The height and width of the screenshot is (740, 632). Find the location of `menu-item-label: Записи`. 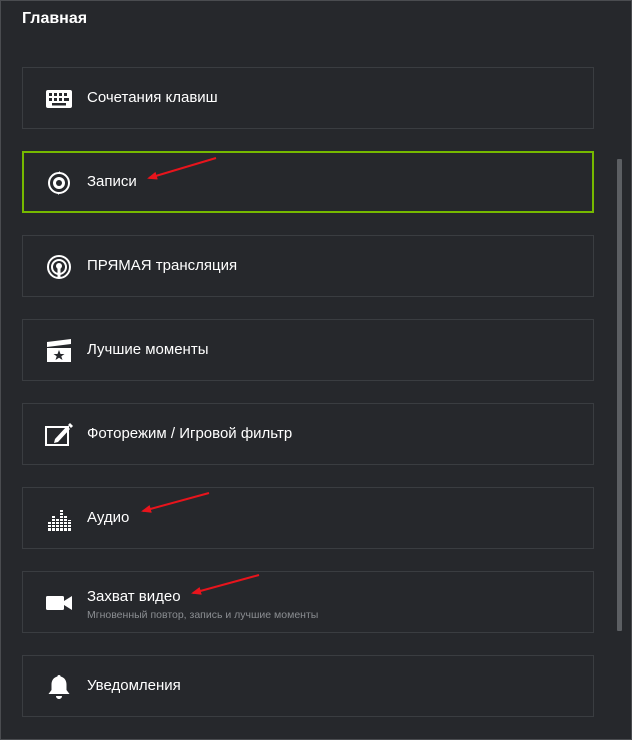

menu-item-label: Записи is located at coordinates (112, 181).